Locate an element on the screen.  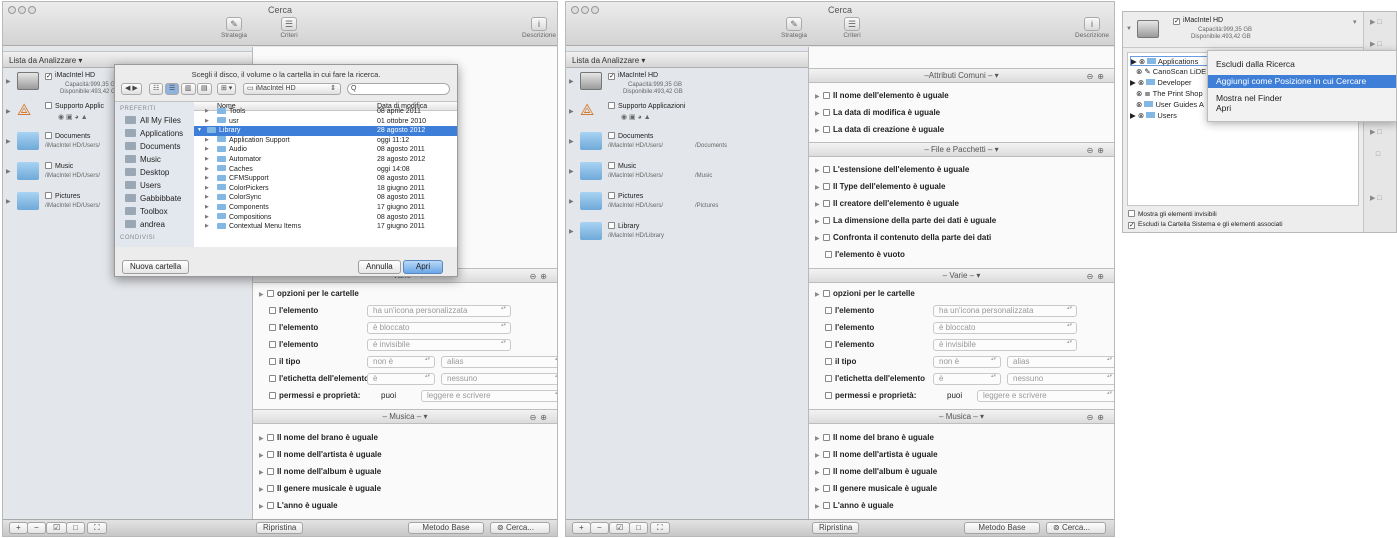
label-value-popup: nessuno is located at coordinates (499, 379).